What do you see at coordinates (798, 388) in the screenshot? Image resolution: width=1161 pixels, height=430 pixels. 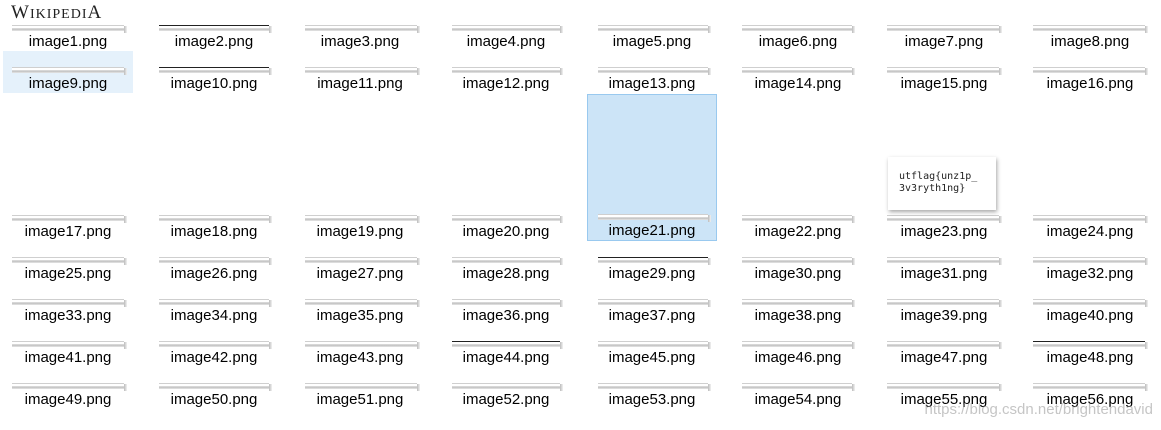 I see `file-item: image54.png` at bounding box center [798, 388].